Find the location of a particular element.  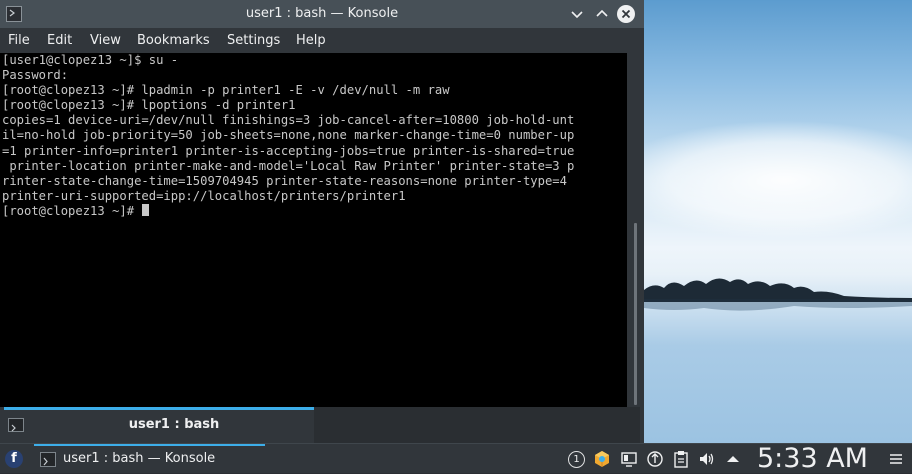

minimize-button is located at coordinates (577, 14).